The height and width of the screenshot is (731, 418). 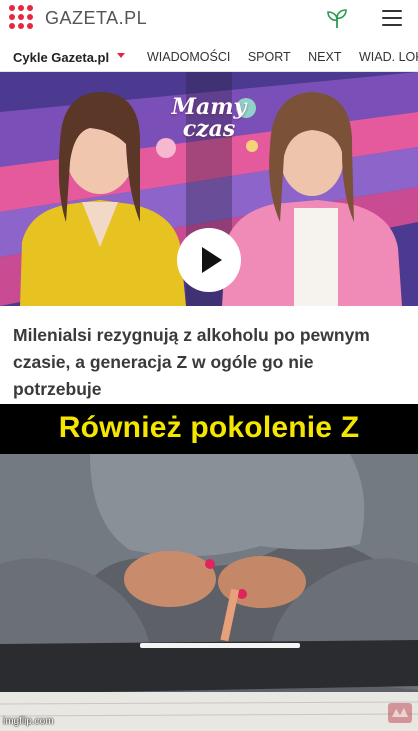 I want to click on nav-item-sport: SPORT, so click(x=269, y=57).